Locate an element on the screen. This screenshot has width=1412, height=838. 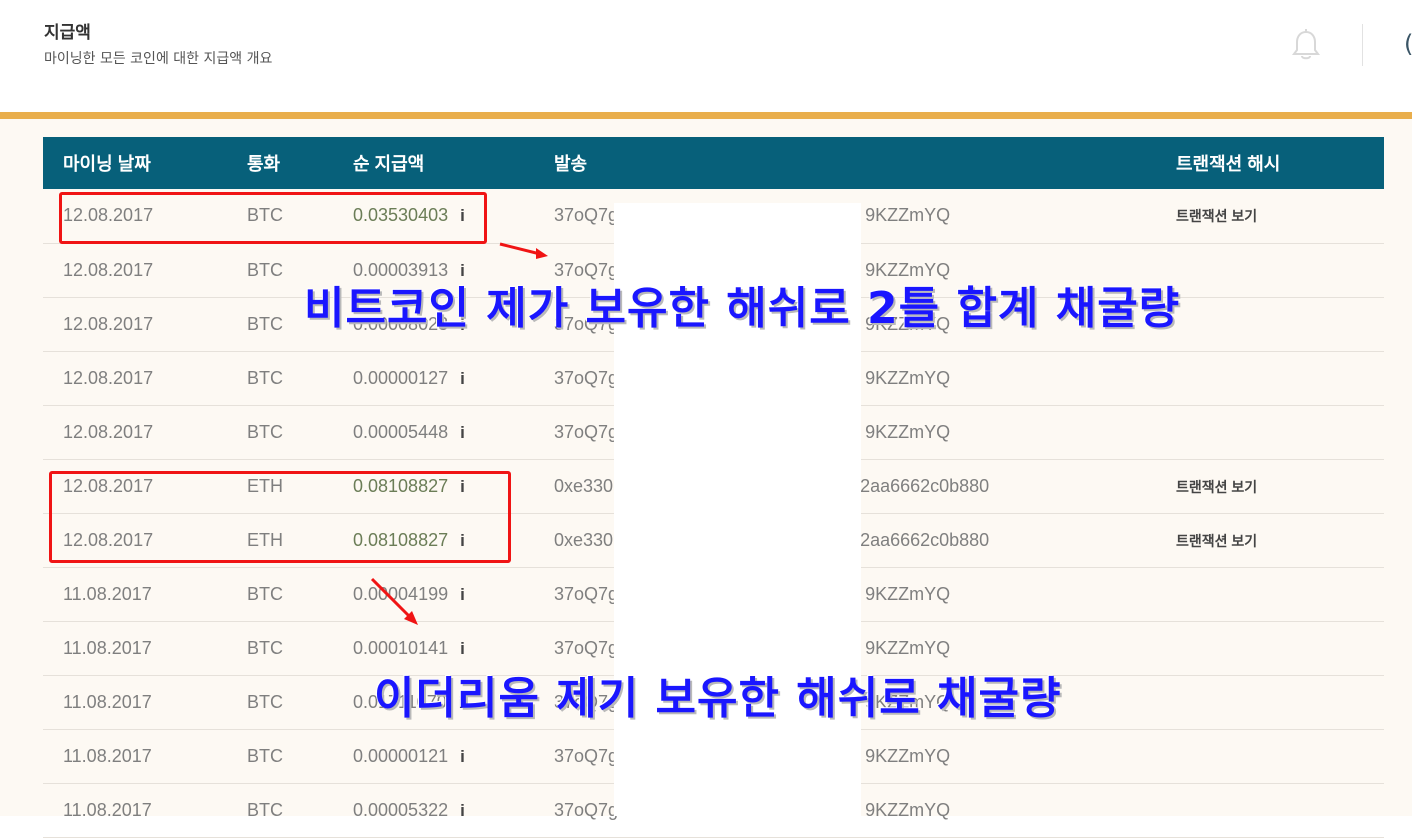
page-title: 지급액 is located at coordinates (67, 33).